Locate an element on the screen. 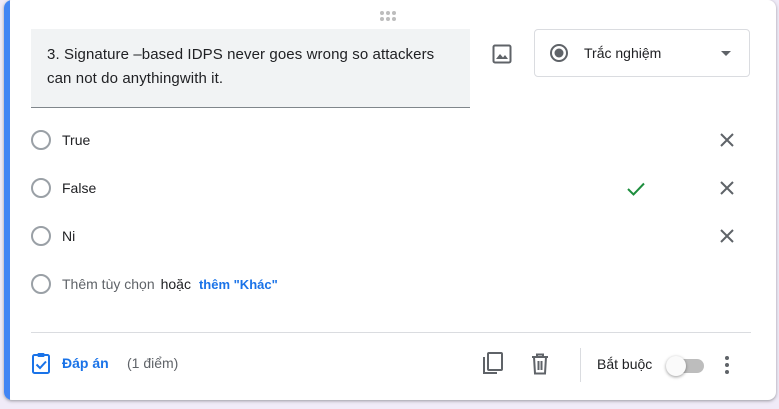 The image size is (779, 409). or-text: hoặc is located at coordinates (175, 284).